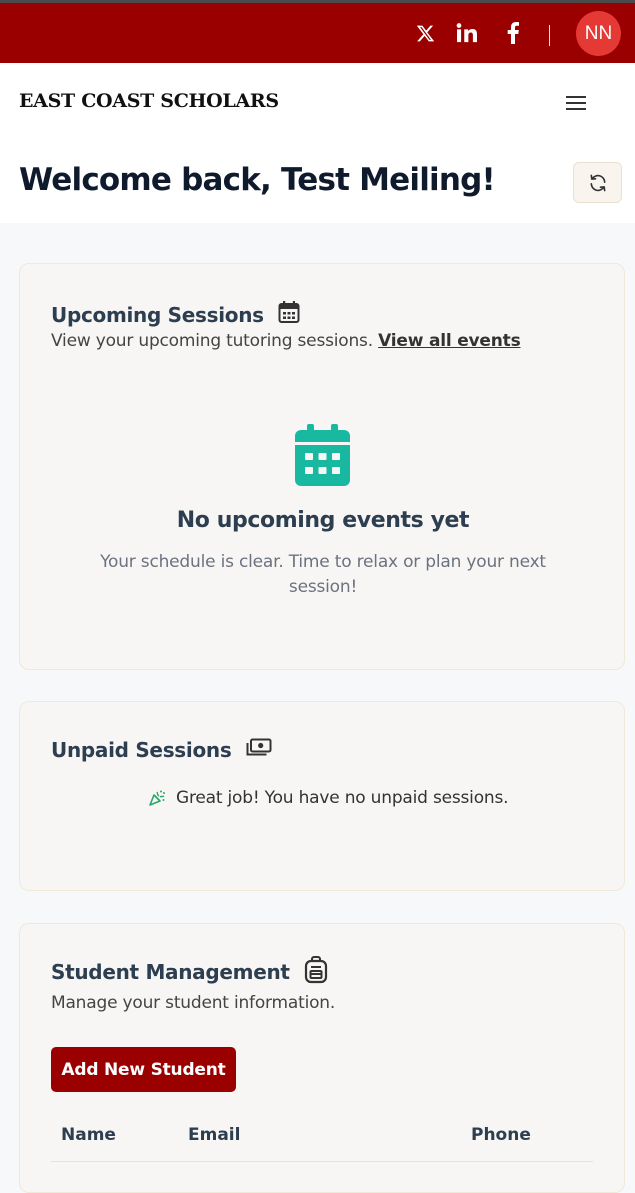 The width and height of the screenshot is (635, 1193). Describe the element at coordinates (149, 101) in the screenshot. I see `brand-logo: EAST COAST SCHOLARS` at that location.